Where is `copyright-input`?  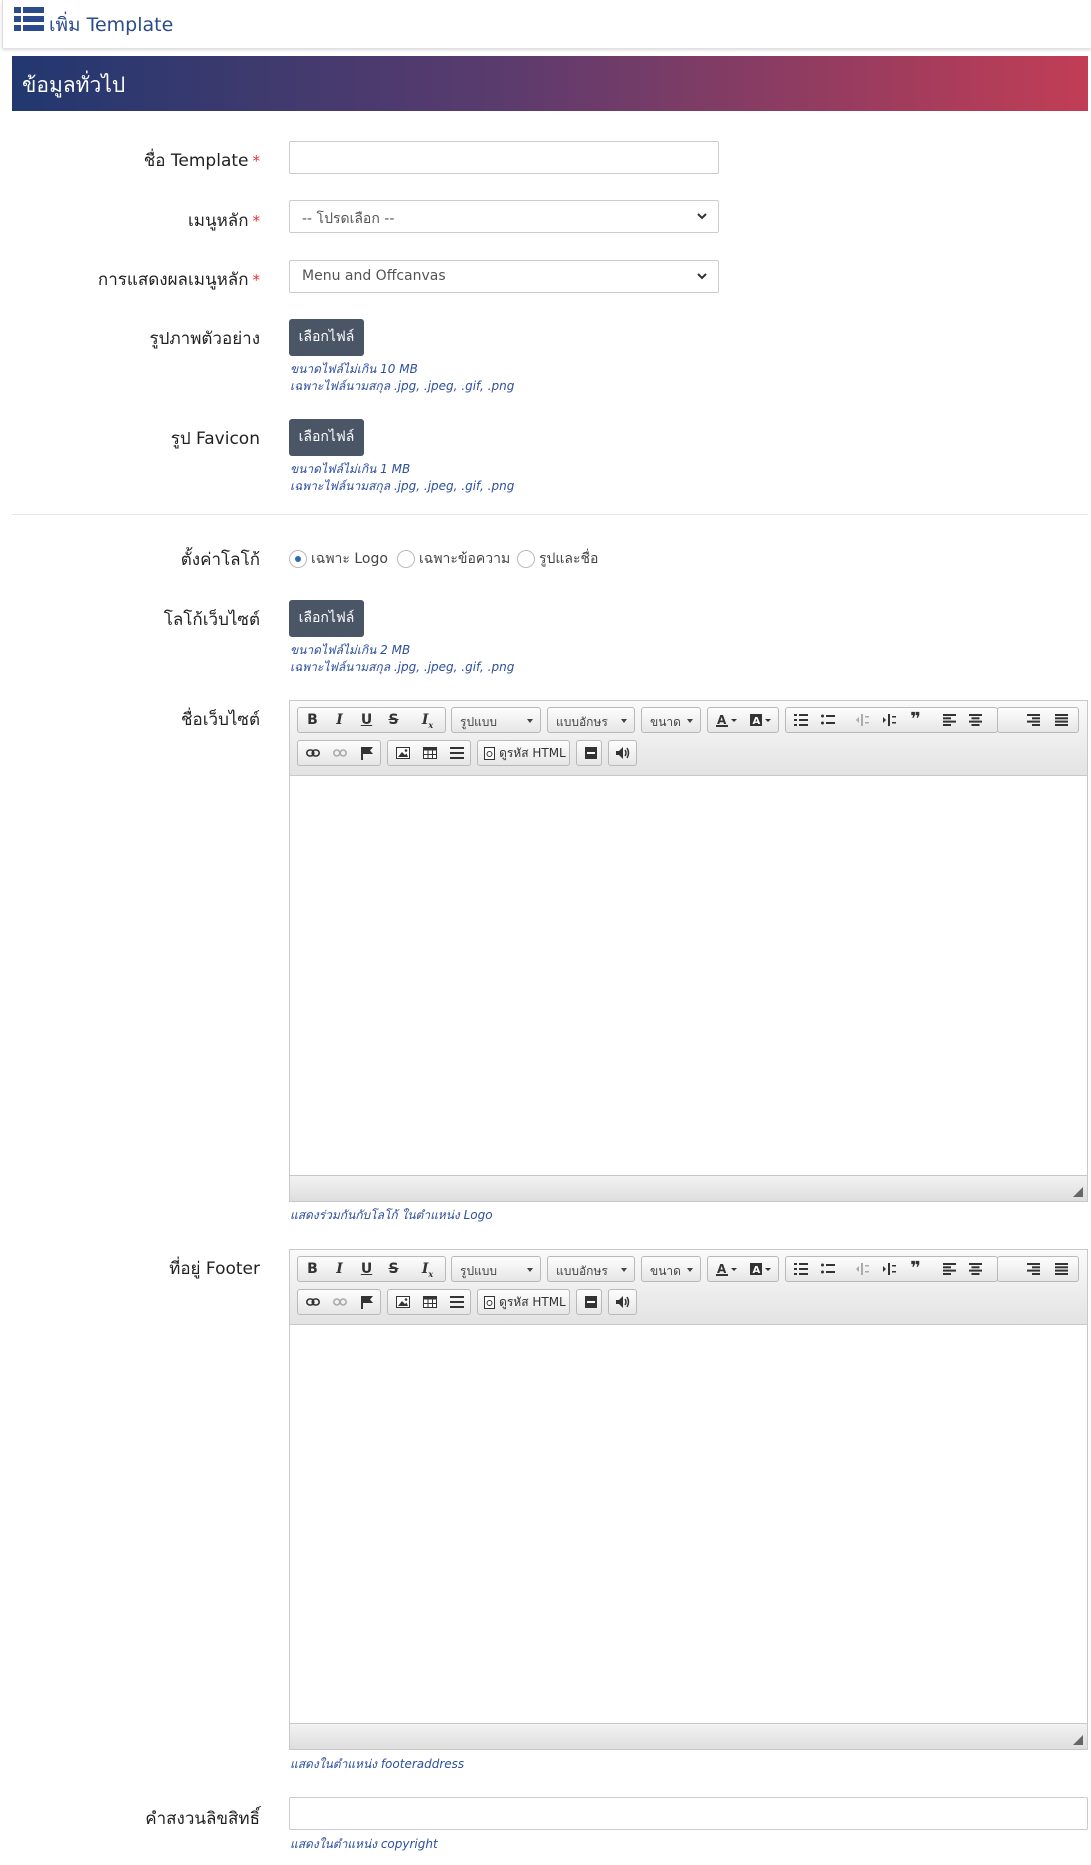
copyright-input is located at coordinates (688, 1813).